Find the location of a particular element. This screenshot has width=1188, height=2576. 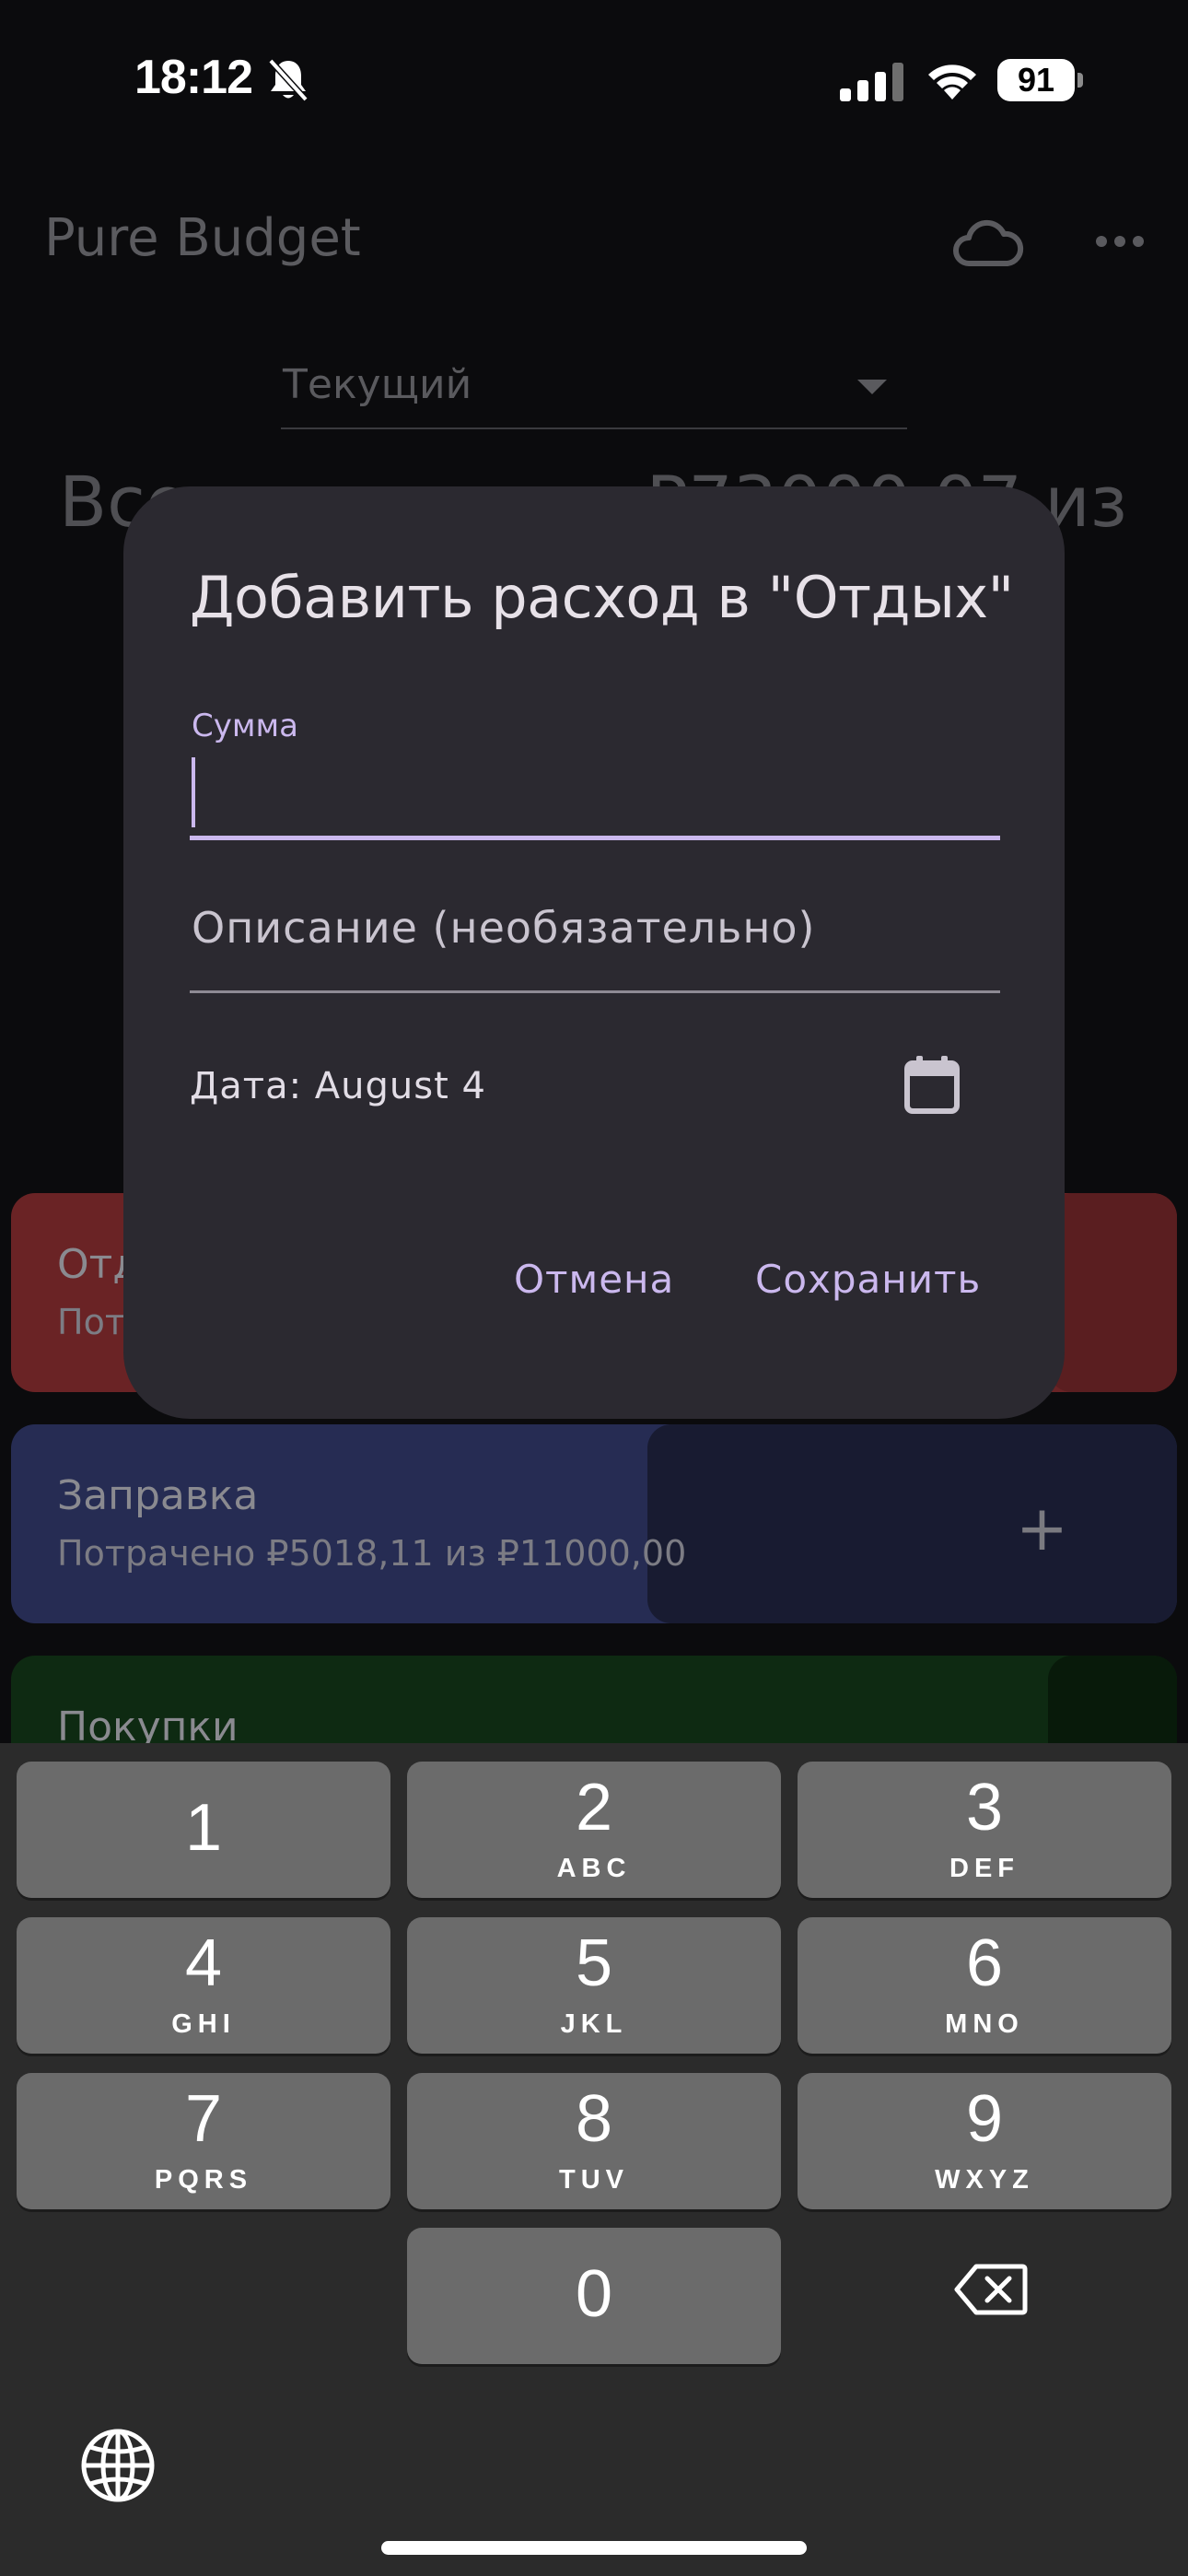

key-digit: 8 is located at coordinates (594, 2119).